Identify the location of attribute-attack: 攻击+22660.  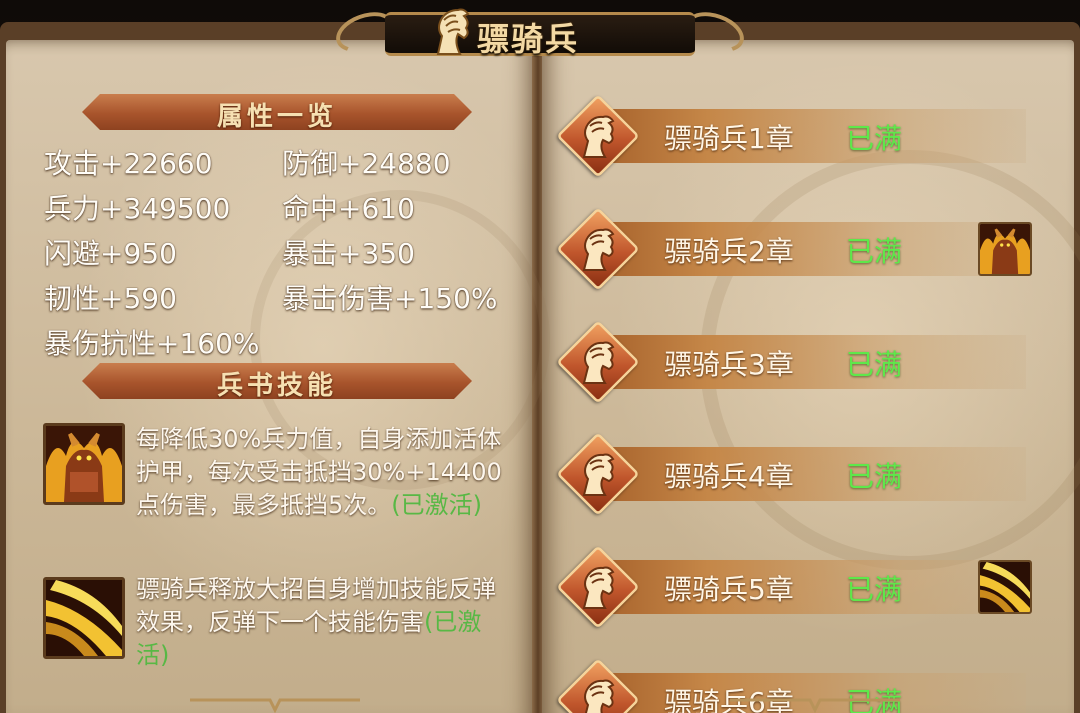
(128, 163).